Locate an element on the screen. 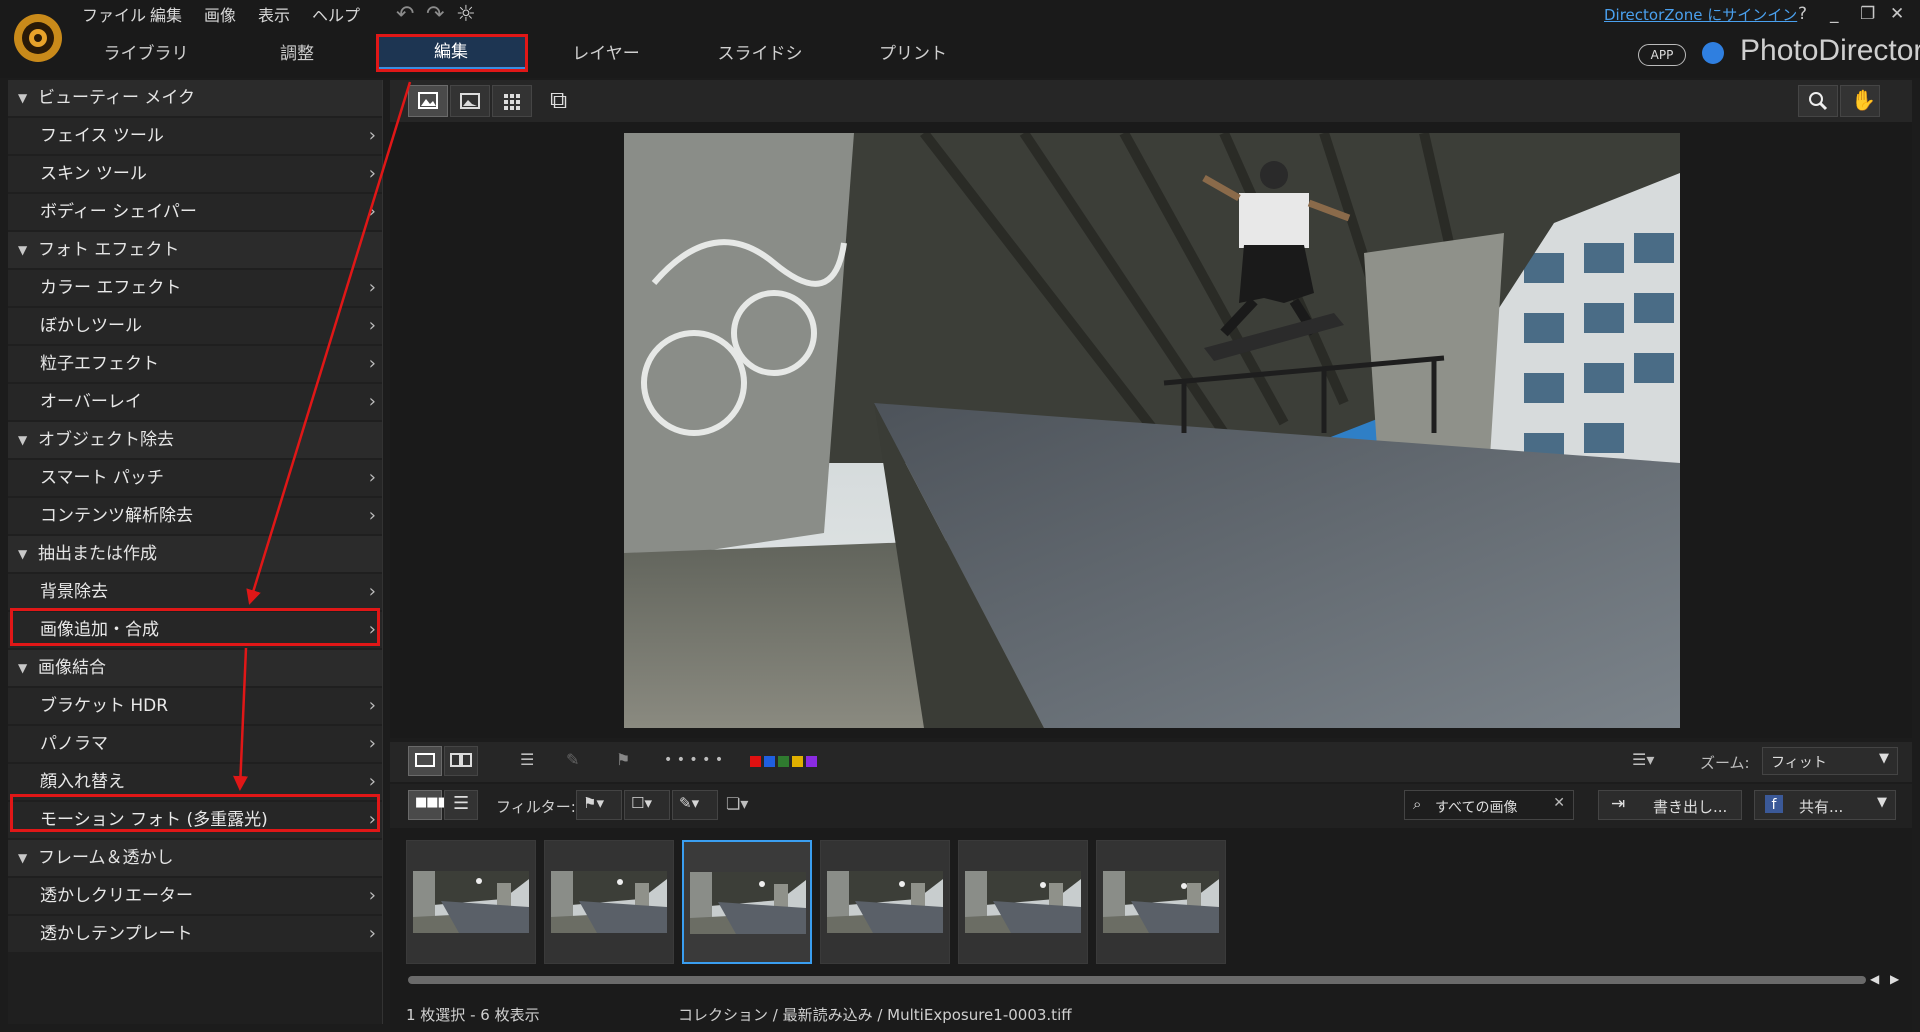  tool-content-aware-removal: コンテンツ解析除去 › is located at coordinates (195, 516).